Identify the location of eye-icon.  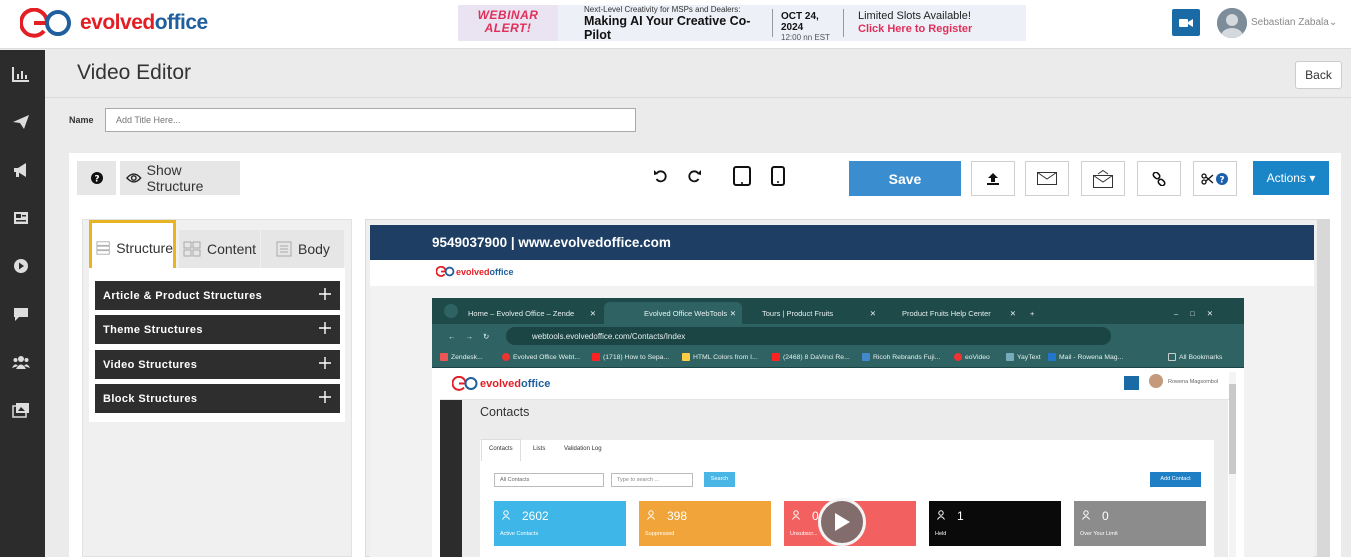
(134, 178).